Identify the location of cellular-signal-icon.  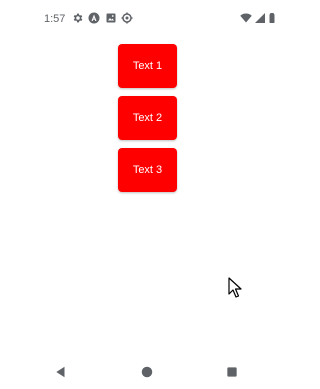
(260, 18).